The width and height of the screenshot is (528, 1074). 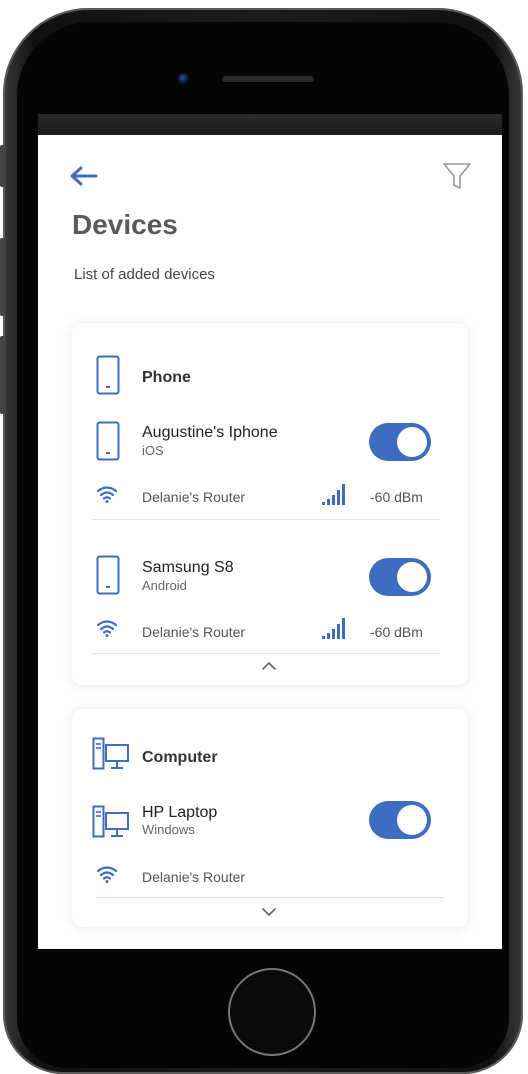 I want to click on device-os: iOS, so click(x=153, y=450).